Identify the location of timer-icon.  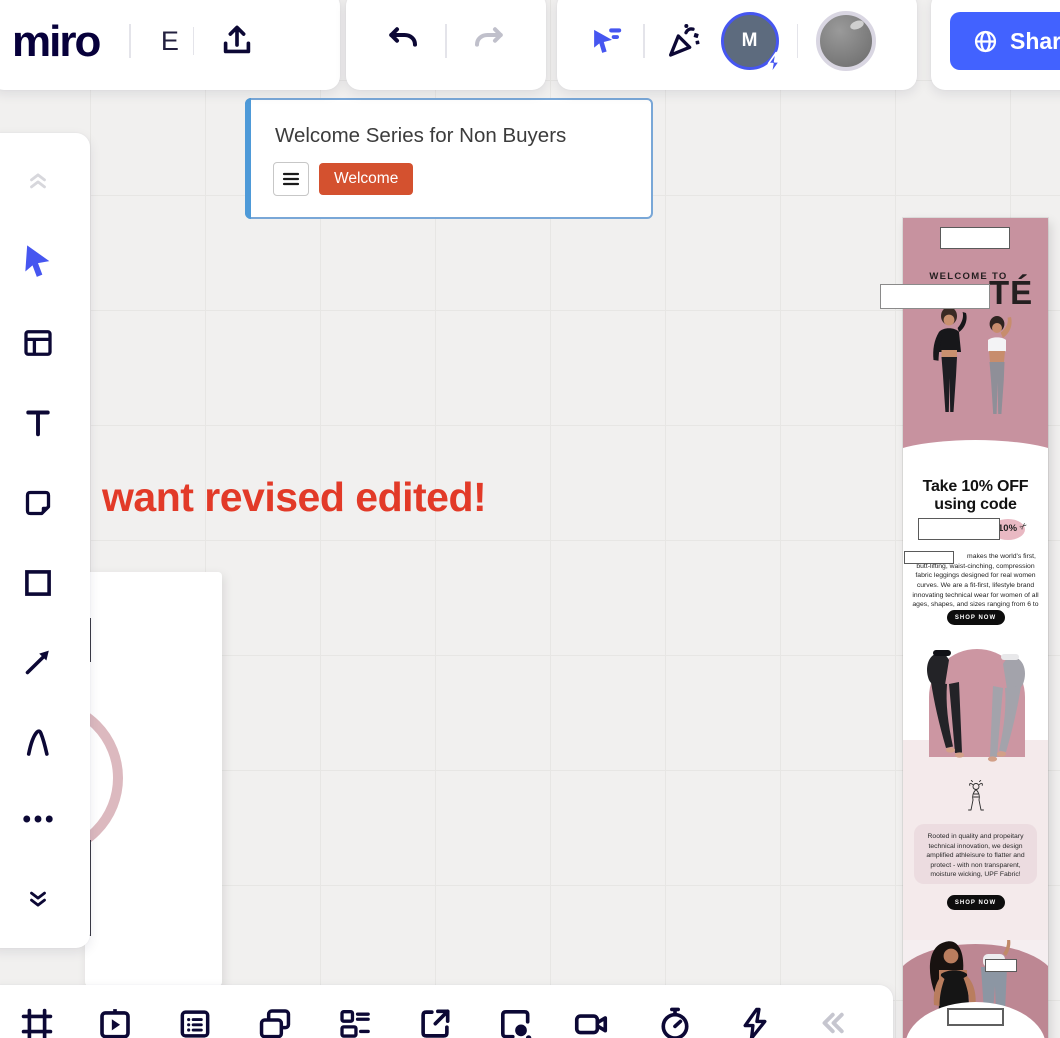
(675, 1022).